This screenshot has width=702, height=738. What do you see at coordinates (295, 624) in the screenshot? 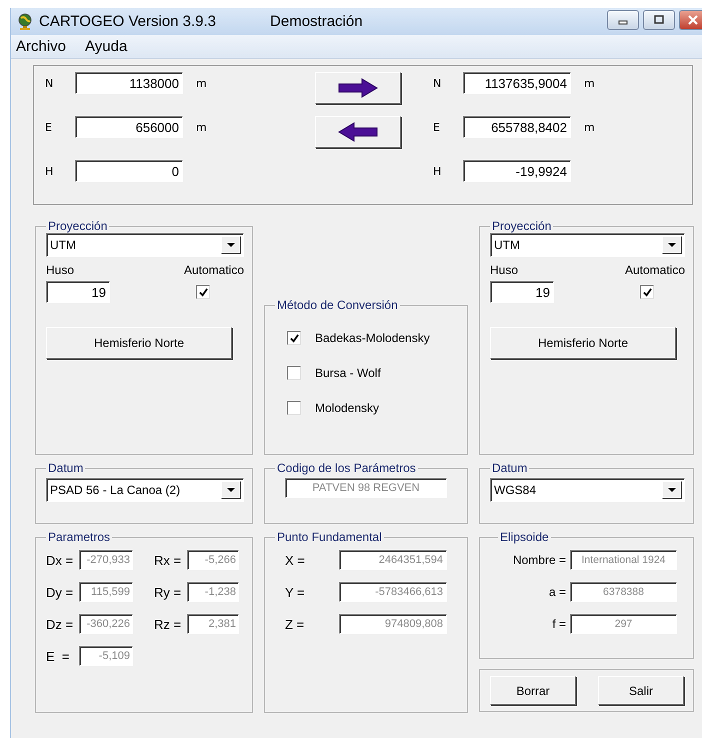
I see `point-label: Z =` at bounding box center [295, 624].